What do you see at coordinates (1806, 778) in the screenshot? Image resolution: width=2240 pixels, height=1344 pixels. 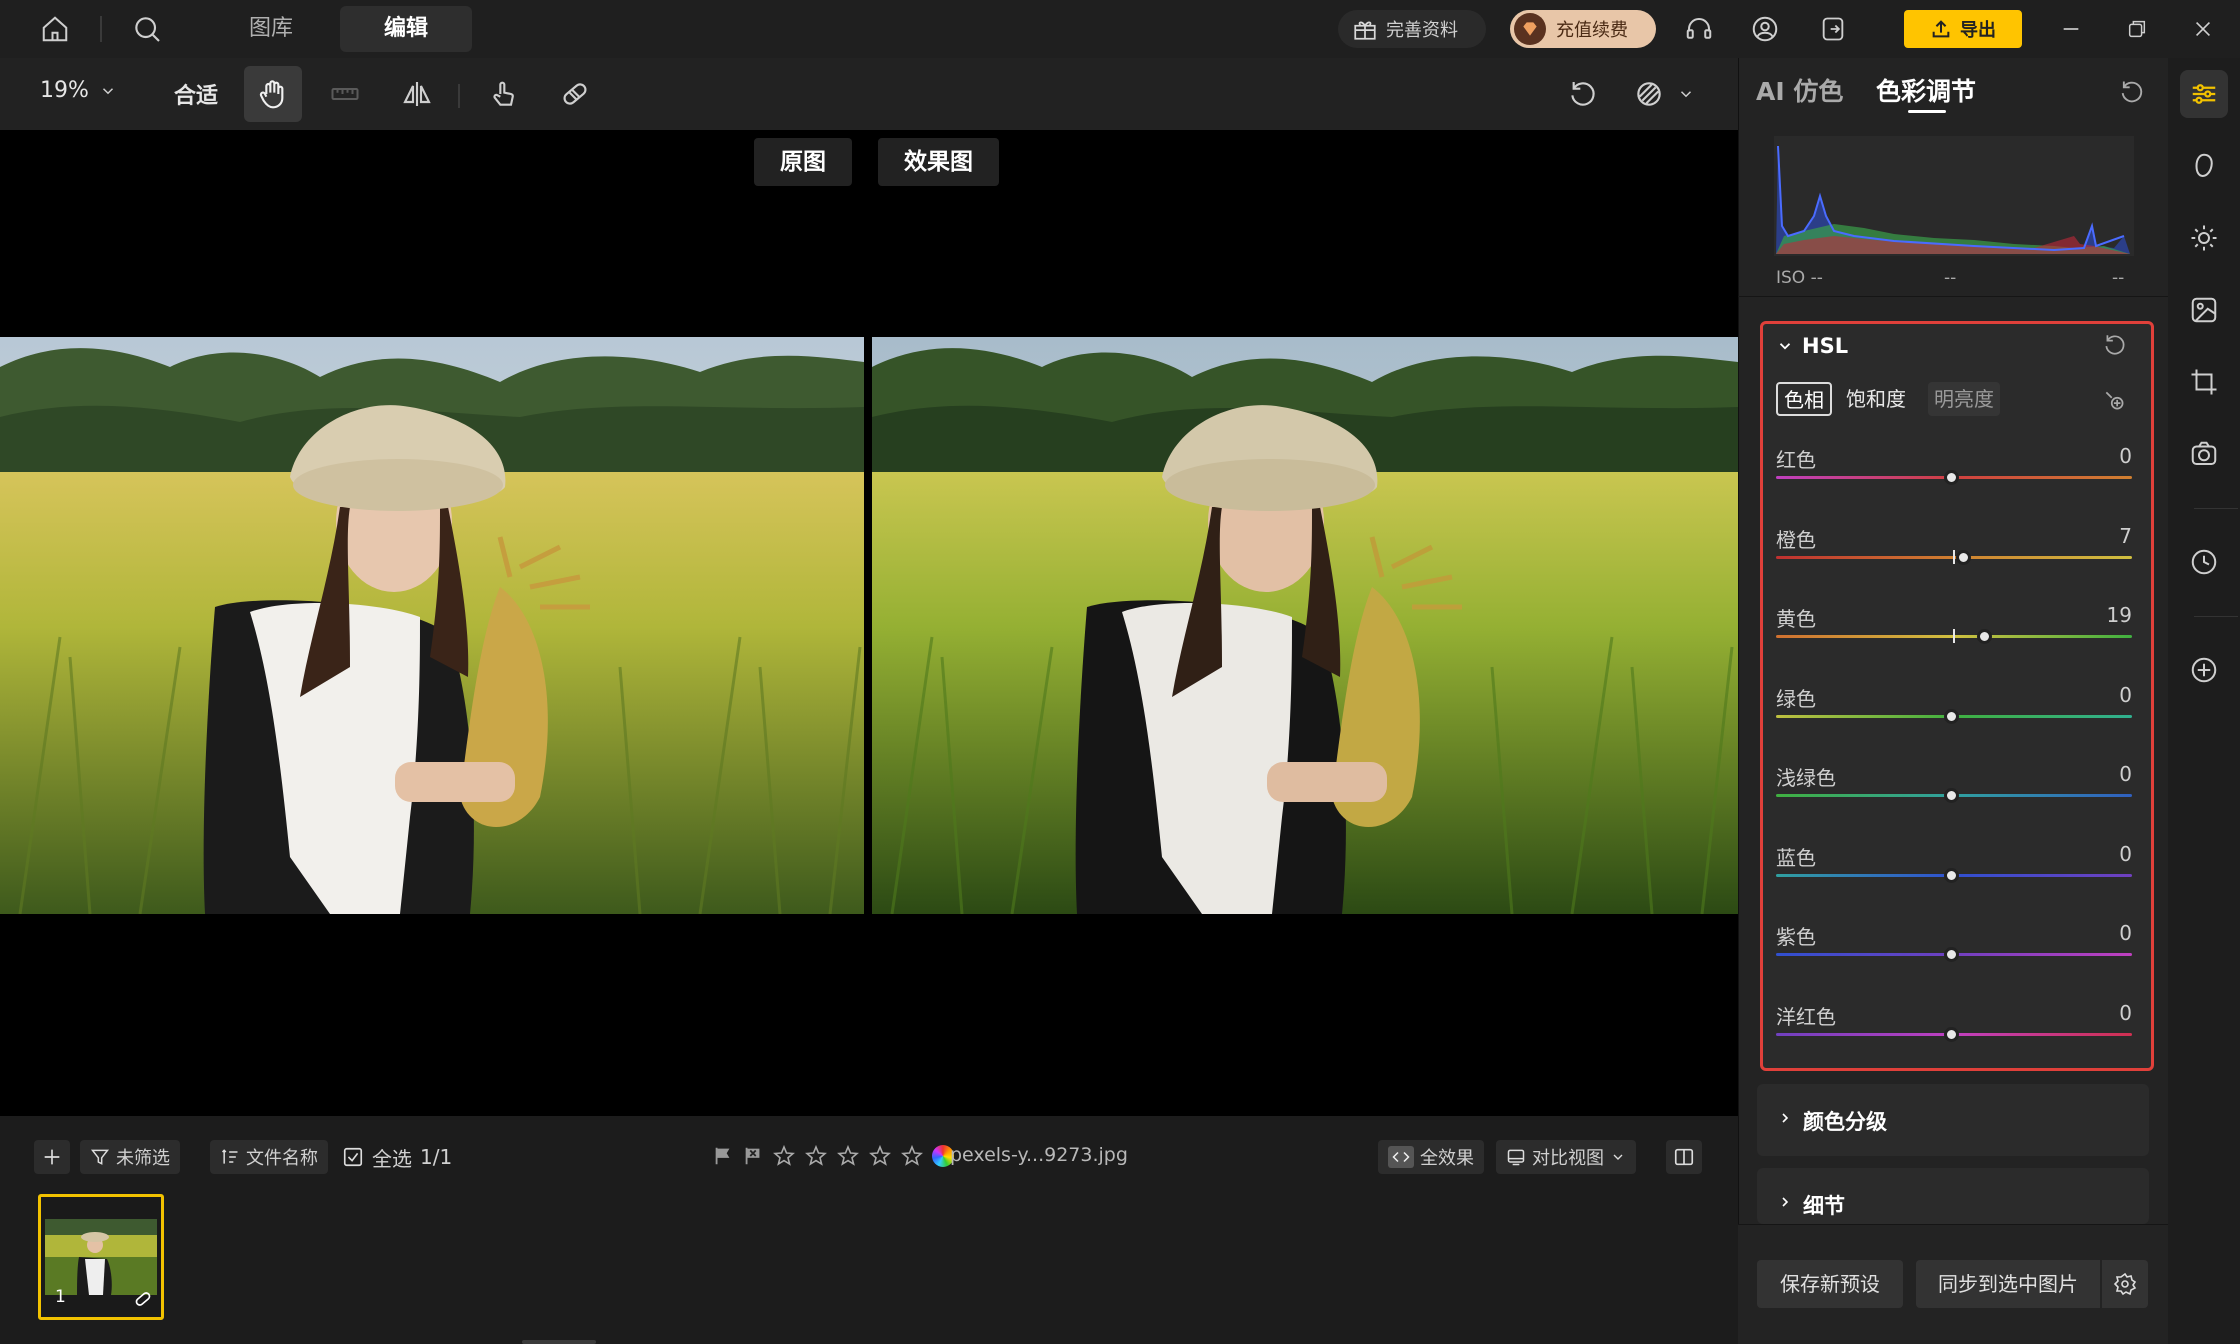 I see `slider-label: 浅绿色` at bounding box center [1806, 778].